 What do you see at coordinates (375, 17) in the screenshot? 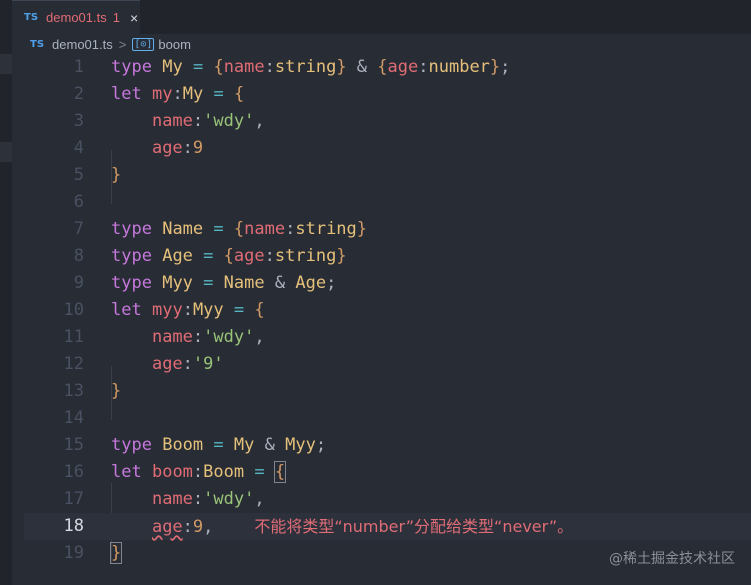
I see `tab-bar: TS demo01.ts 1 ×` at bounding box center [375, 17].